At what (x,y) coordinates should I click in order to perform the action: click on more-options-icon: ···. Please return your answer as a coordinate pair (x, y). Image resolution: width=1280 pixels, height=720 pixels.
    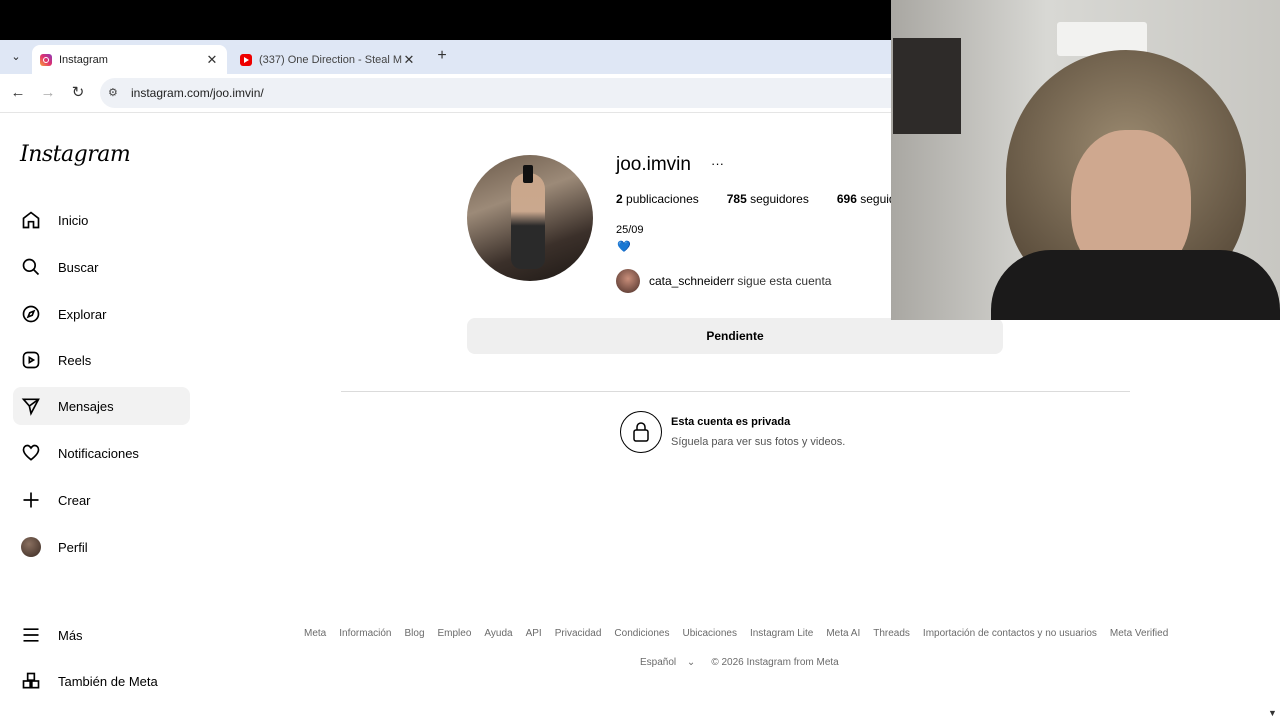
    Looking at the image, I should click on (717, 163).